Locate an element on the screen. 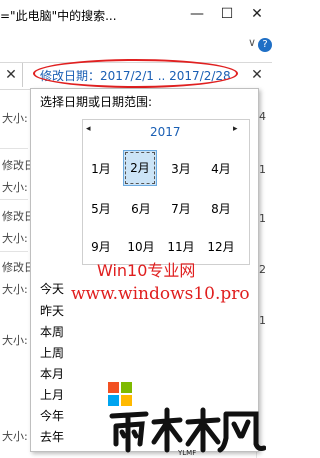 The height and width of the screenshot is (458, 320). preset-yesterday: 昨天 is located at coordinates (52, 310).